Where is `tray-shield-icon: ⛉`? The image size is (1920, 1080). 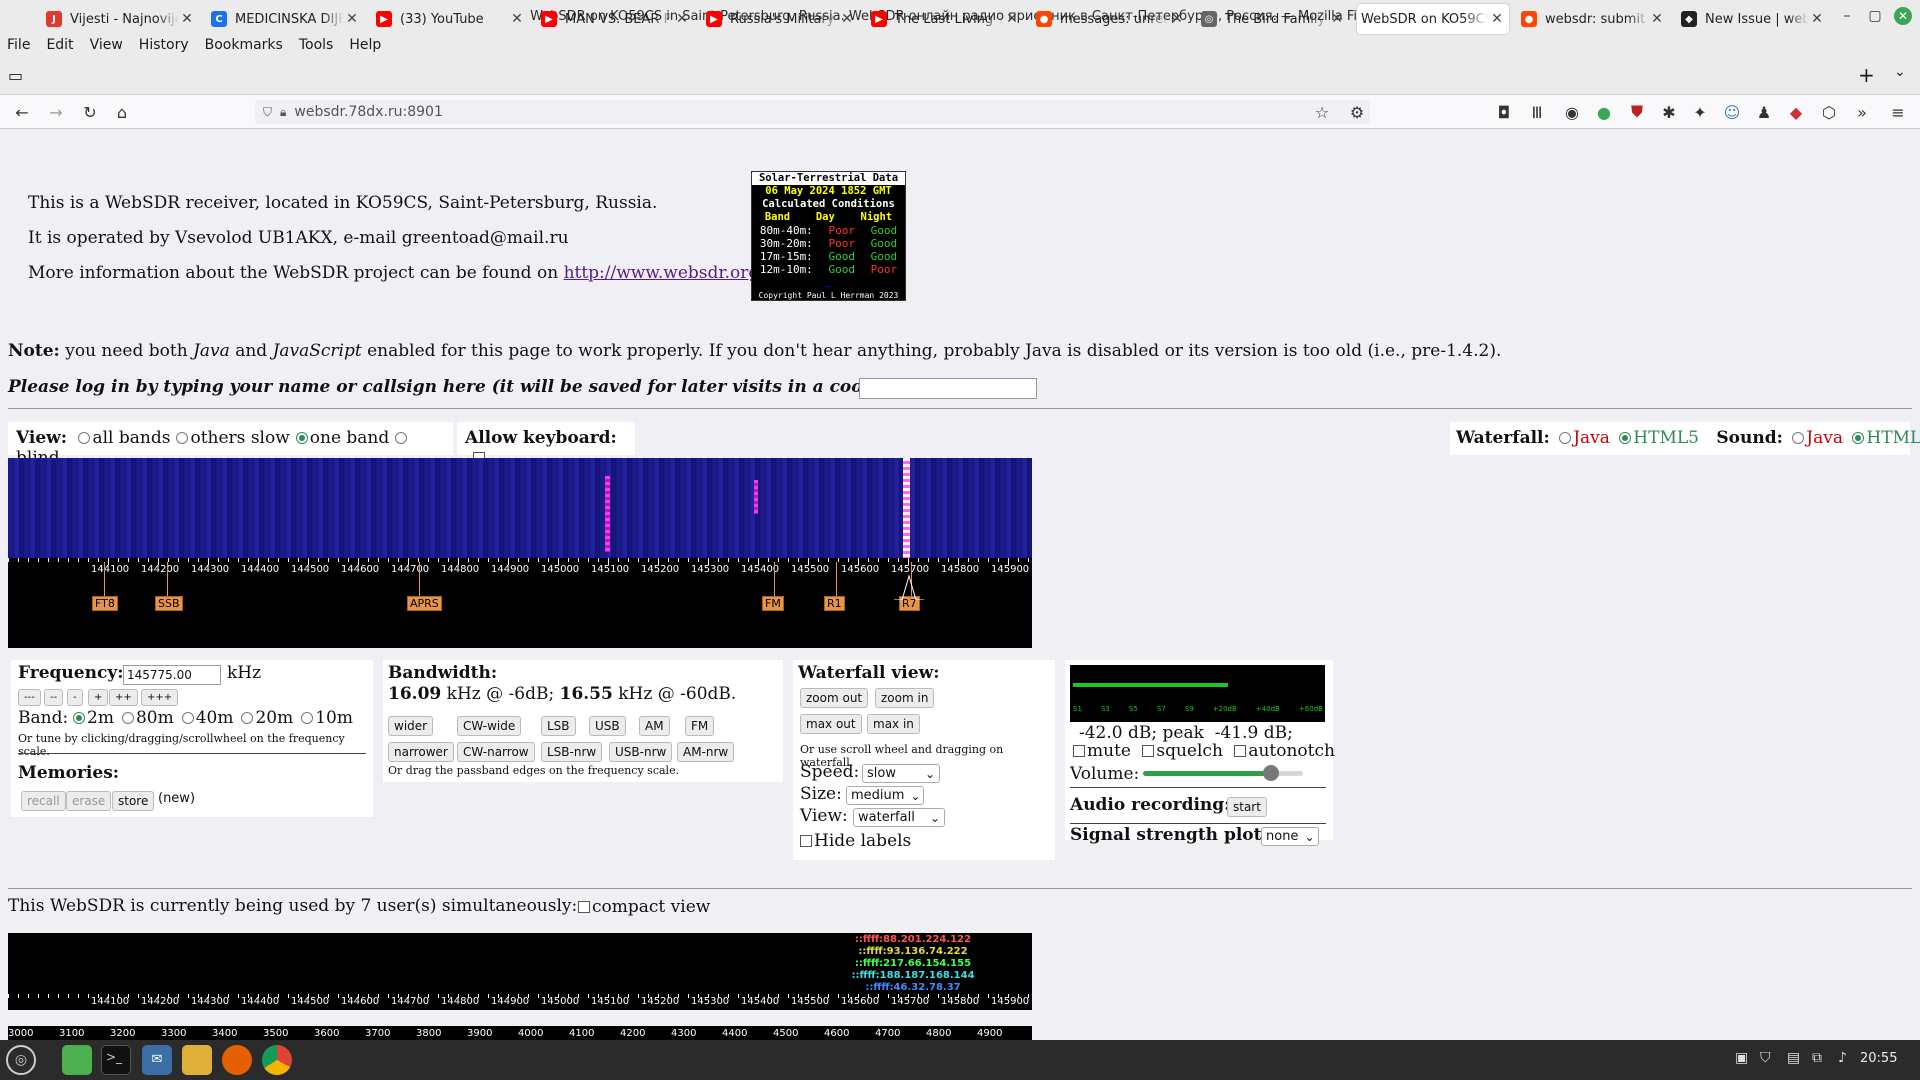 tray-shield-icon: ⛉ is located at coordinates (1765, 1058).